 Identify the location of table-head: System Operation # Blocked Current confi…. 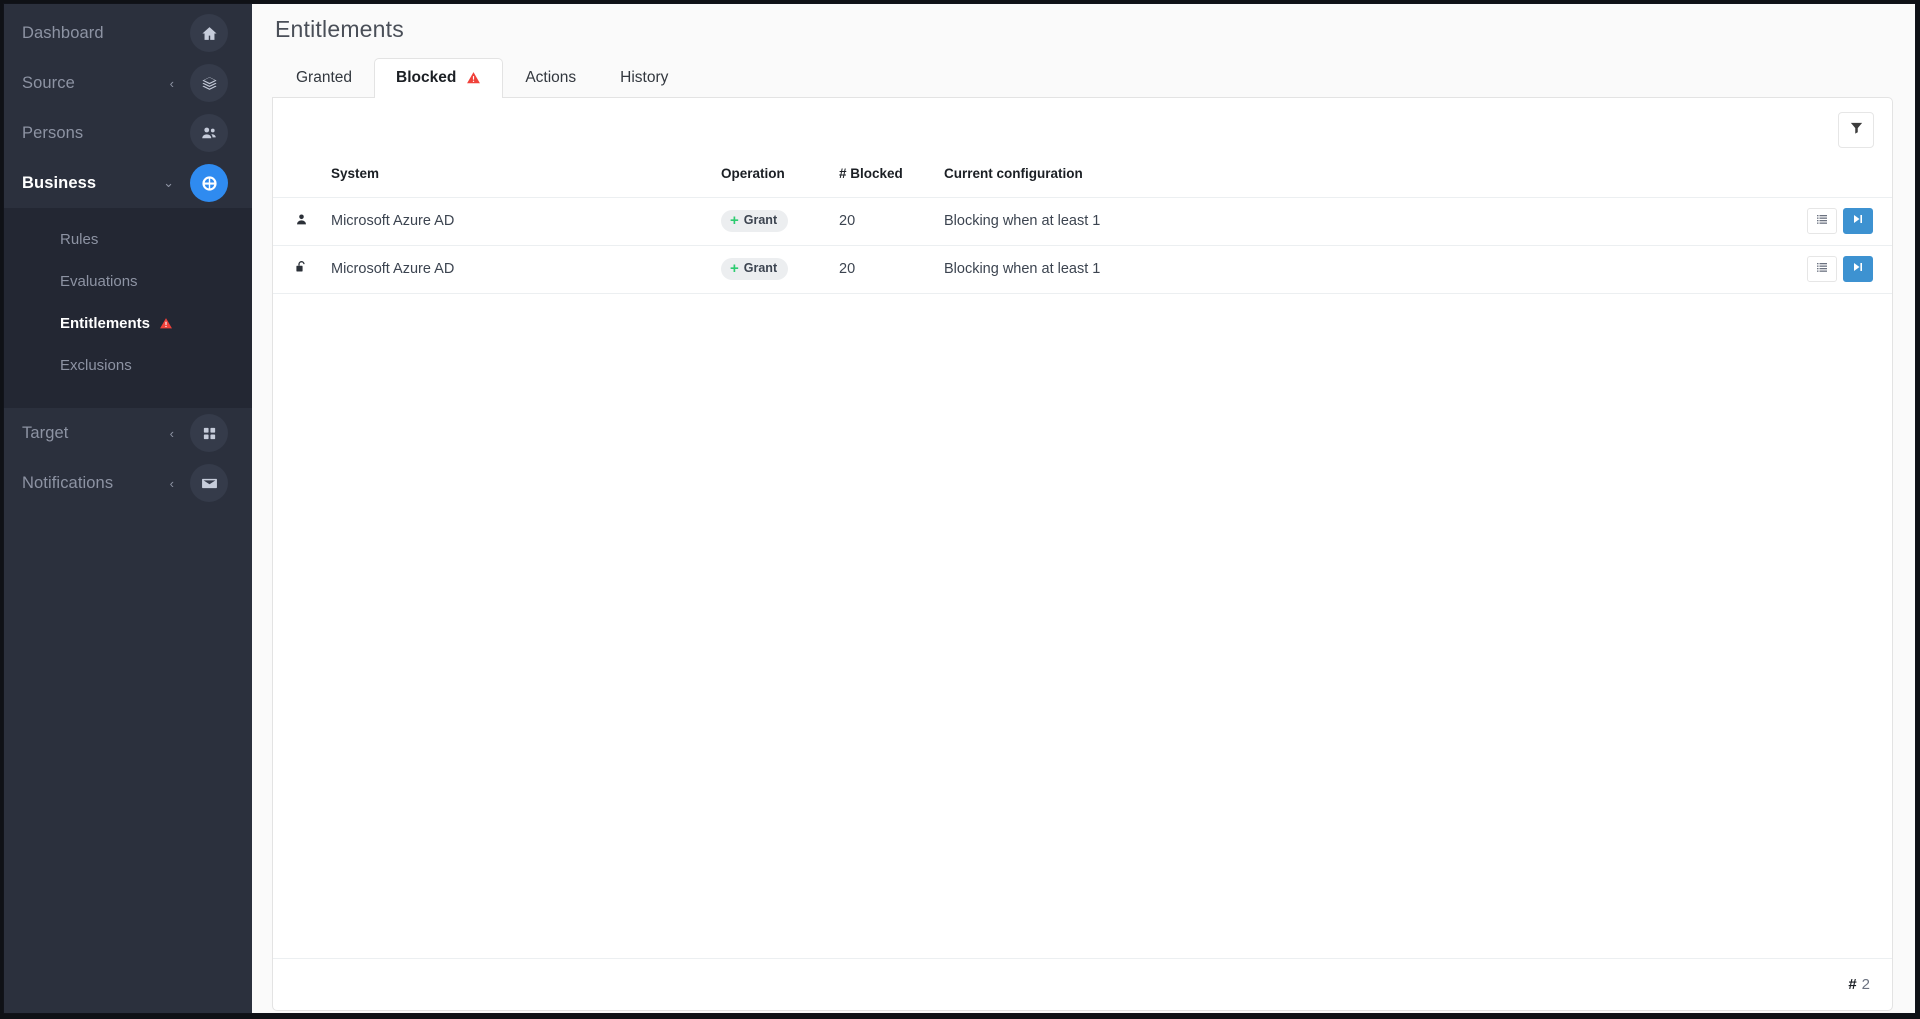
(1082, 177).